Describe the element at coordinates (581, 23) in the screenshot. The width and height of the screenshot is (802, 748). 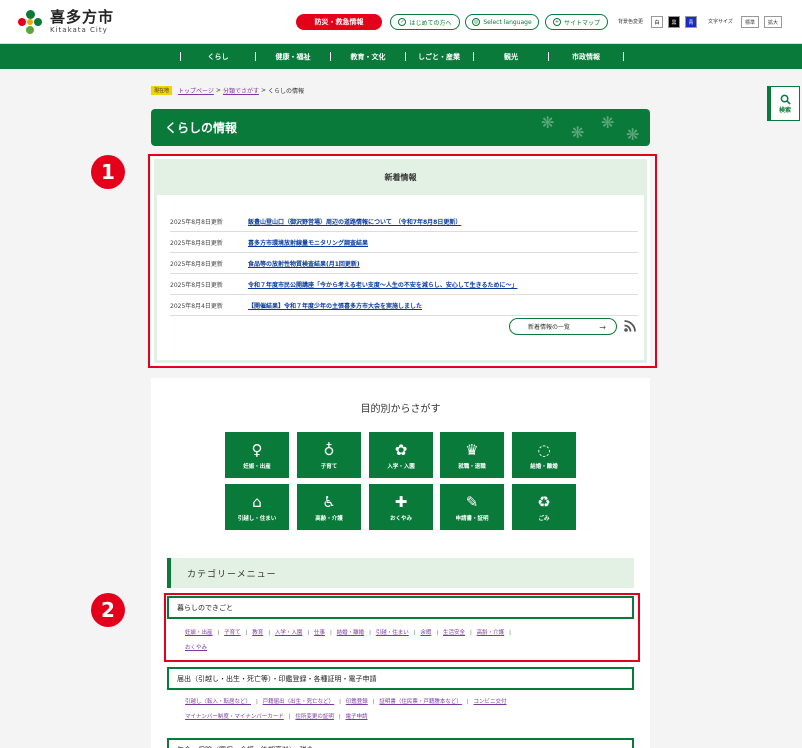
I see `sitemap-label: サイトマップ` at that location.